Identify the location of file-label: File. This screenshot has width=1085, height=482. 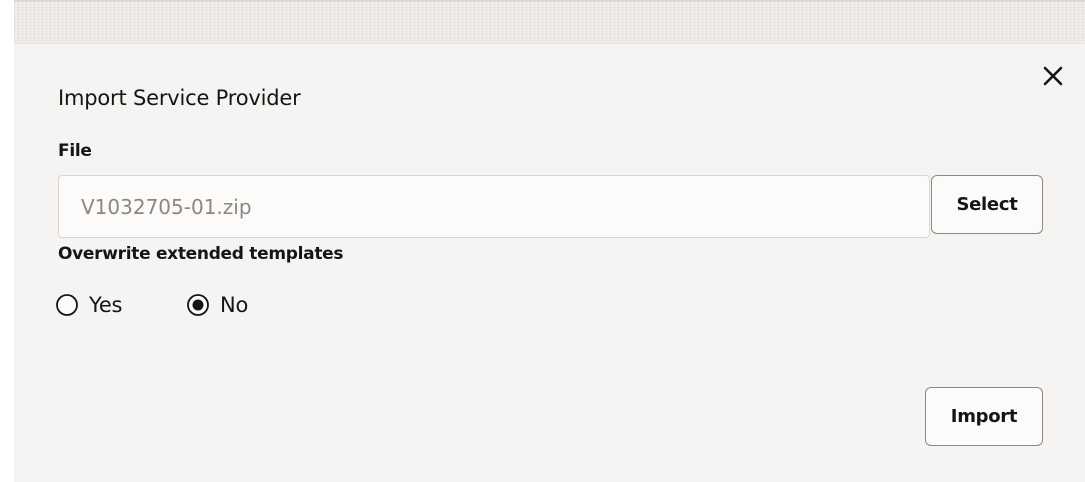
(75, 151).